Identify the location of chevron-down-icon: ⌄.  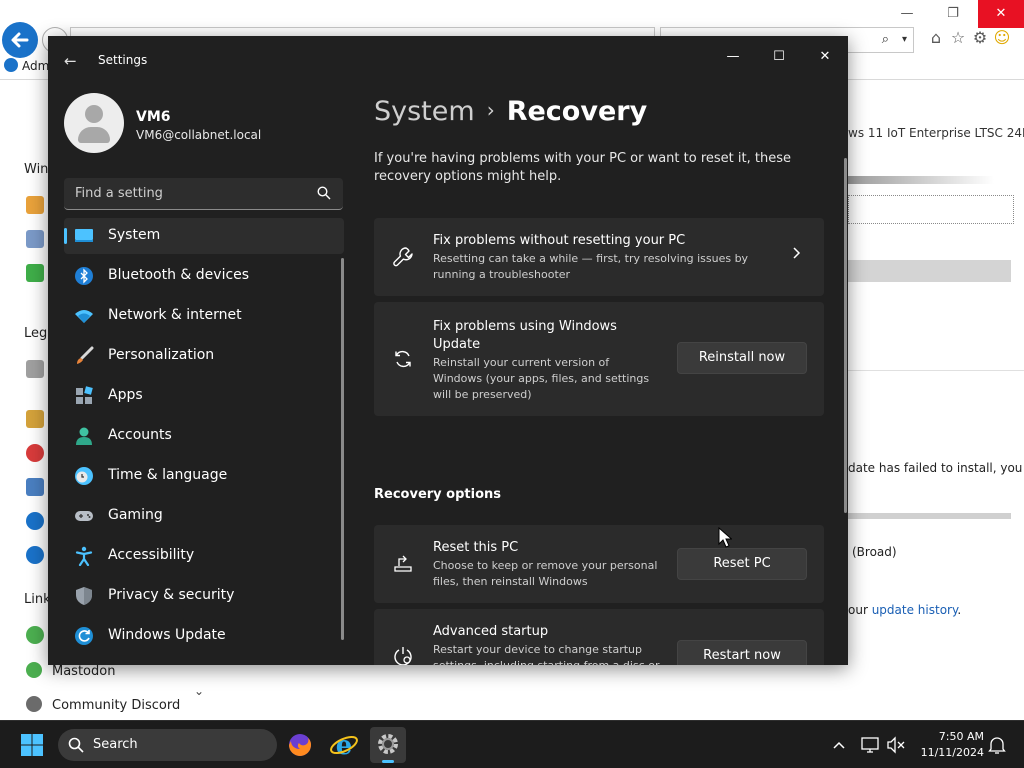
(199, 691).